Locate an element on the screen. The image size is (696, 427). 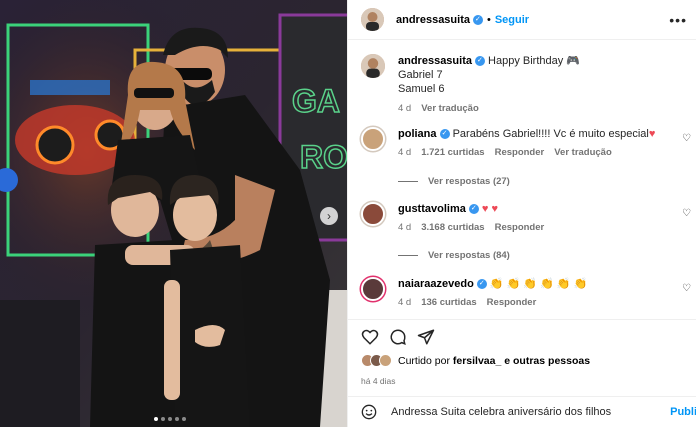
post-header: andressasuita ✓ • Seguir ••• is located at coordinates (522, 20).